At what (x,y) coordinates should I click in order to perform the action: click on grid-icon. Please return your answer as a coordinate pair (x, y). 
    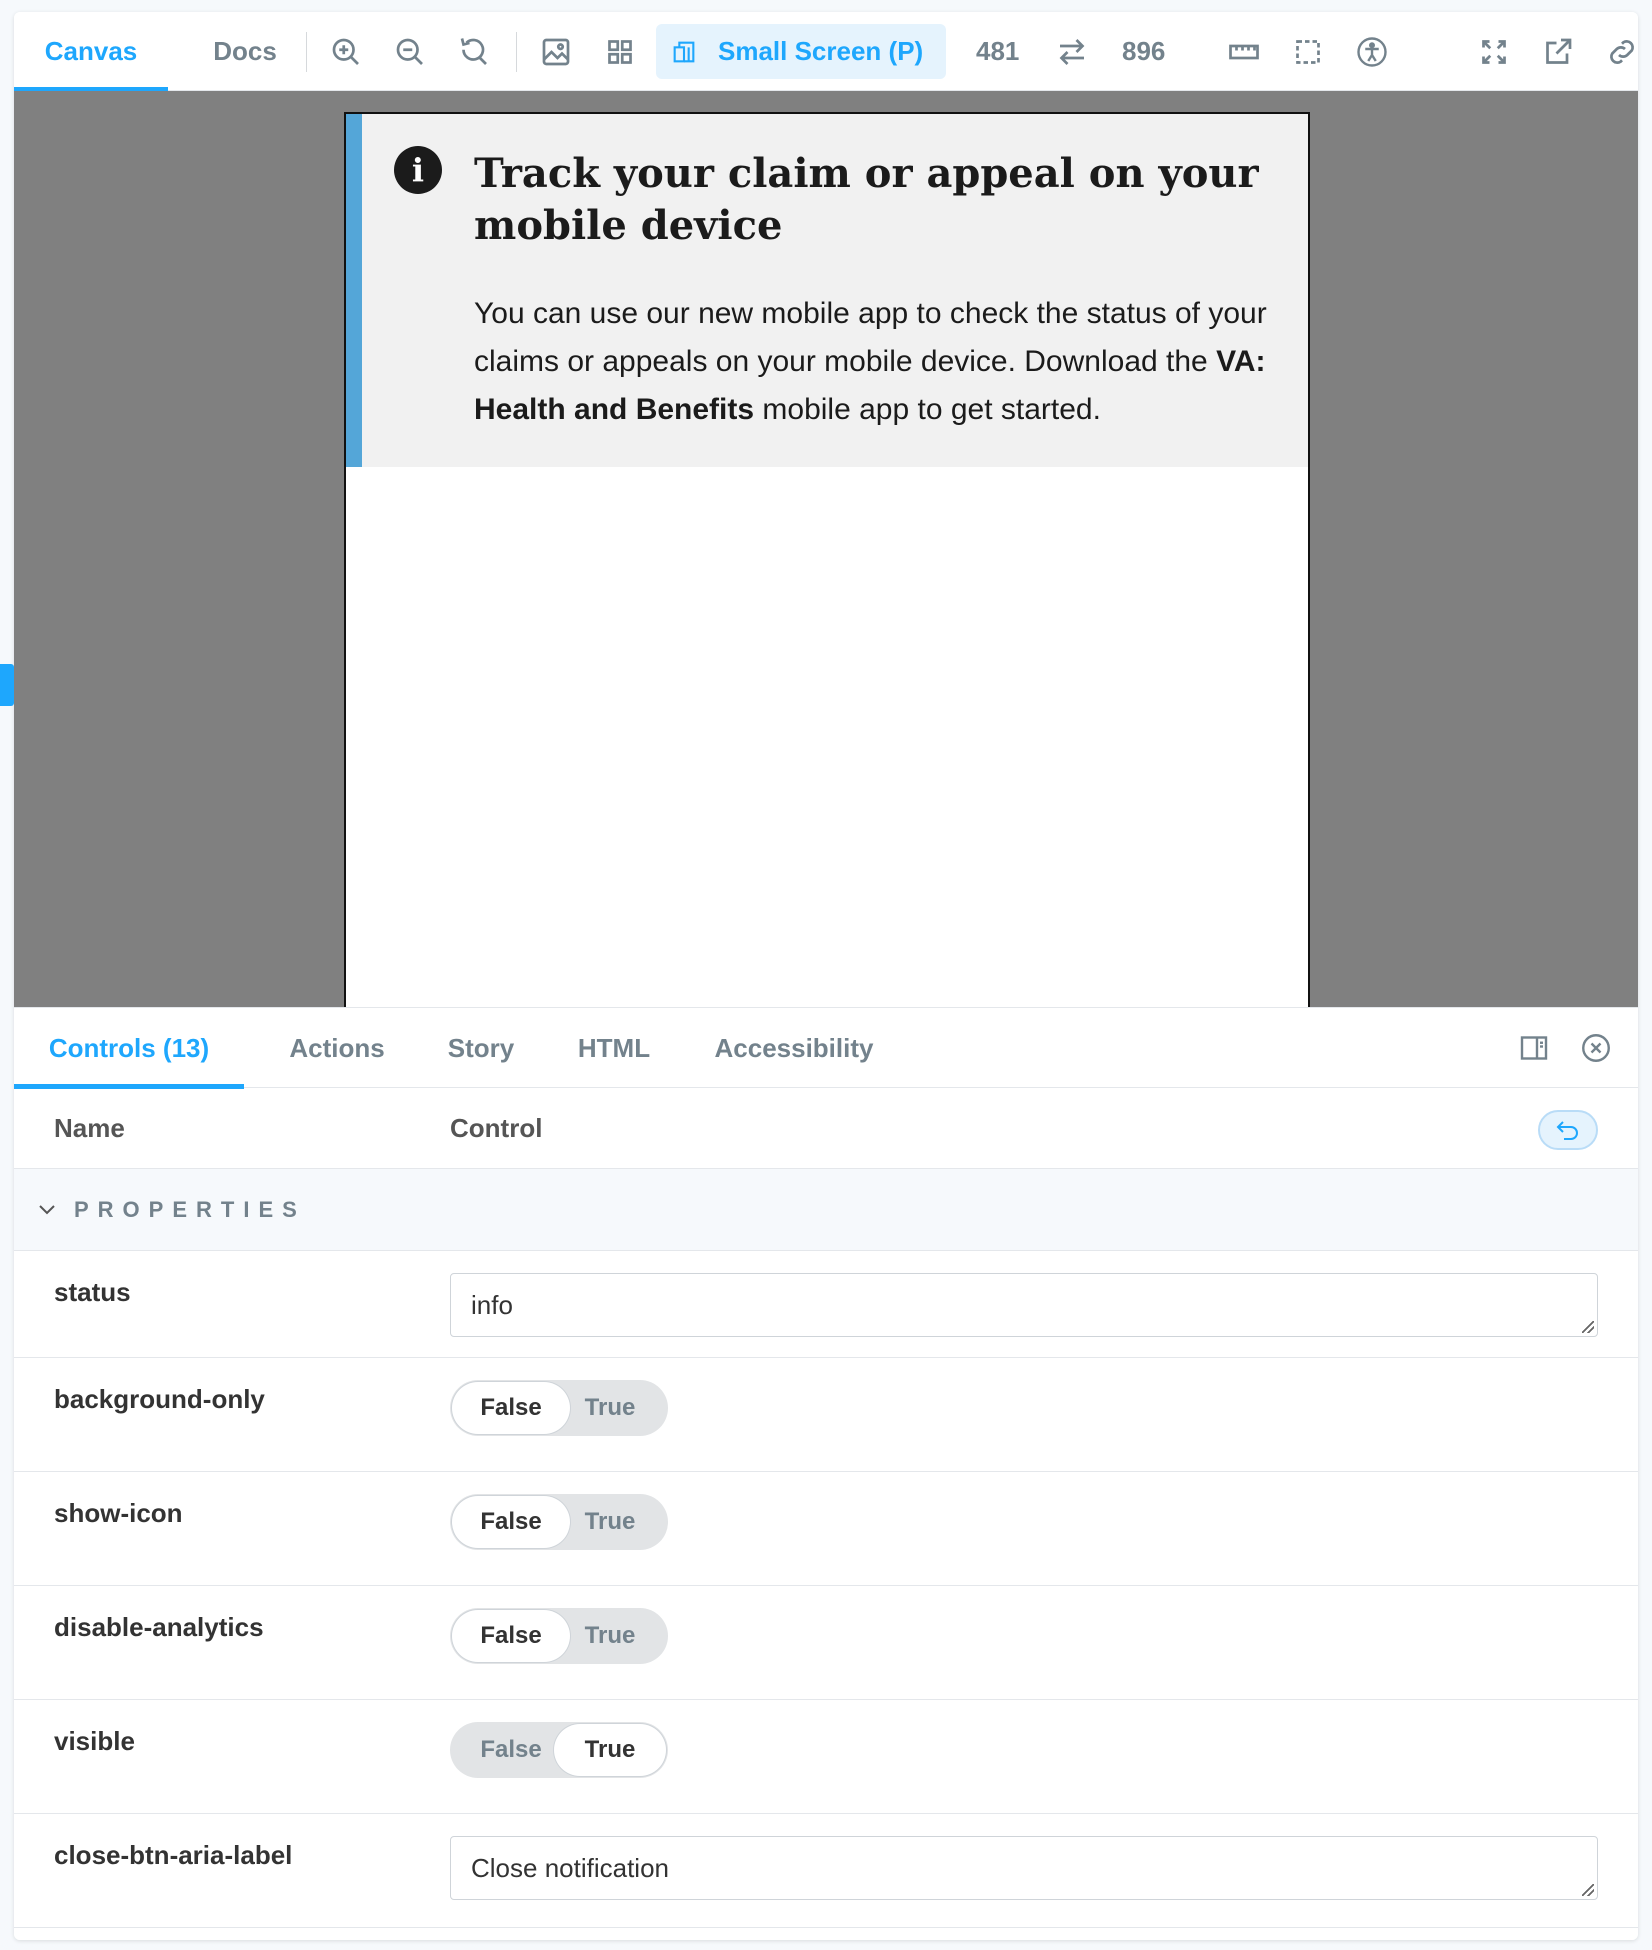
    Looking at the image, I should click on (620, 52).